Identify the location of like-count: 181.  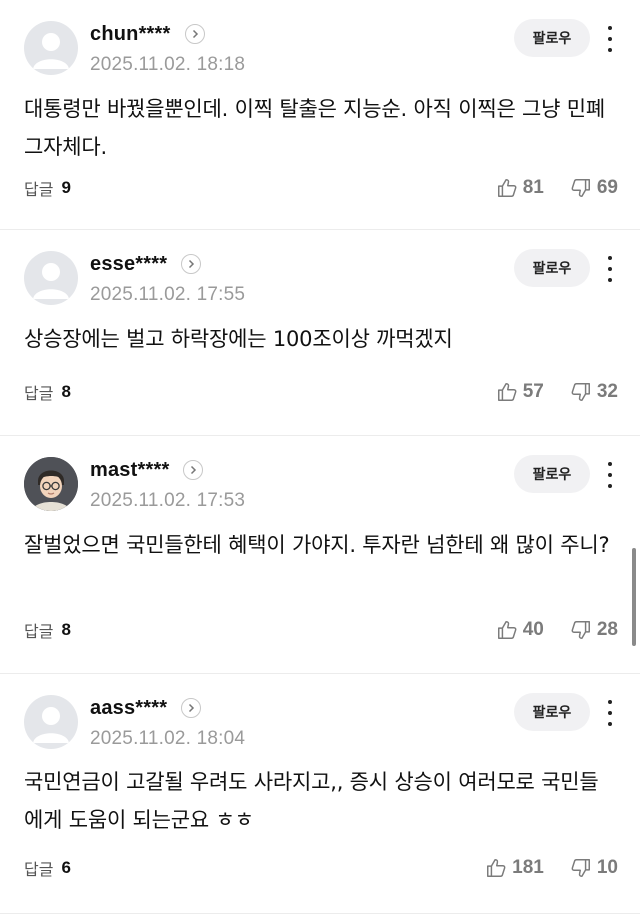
(528, 867).